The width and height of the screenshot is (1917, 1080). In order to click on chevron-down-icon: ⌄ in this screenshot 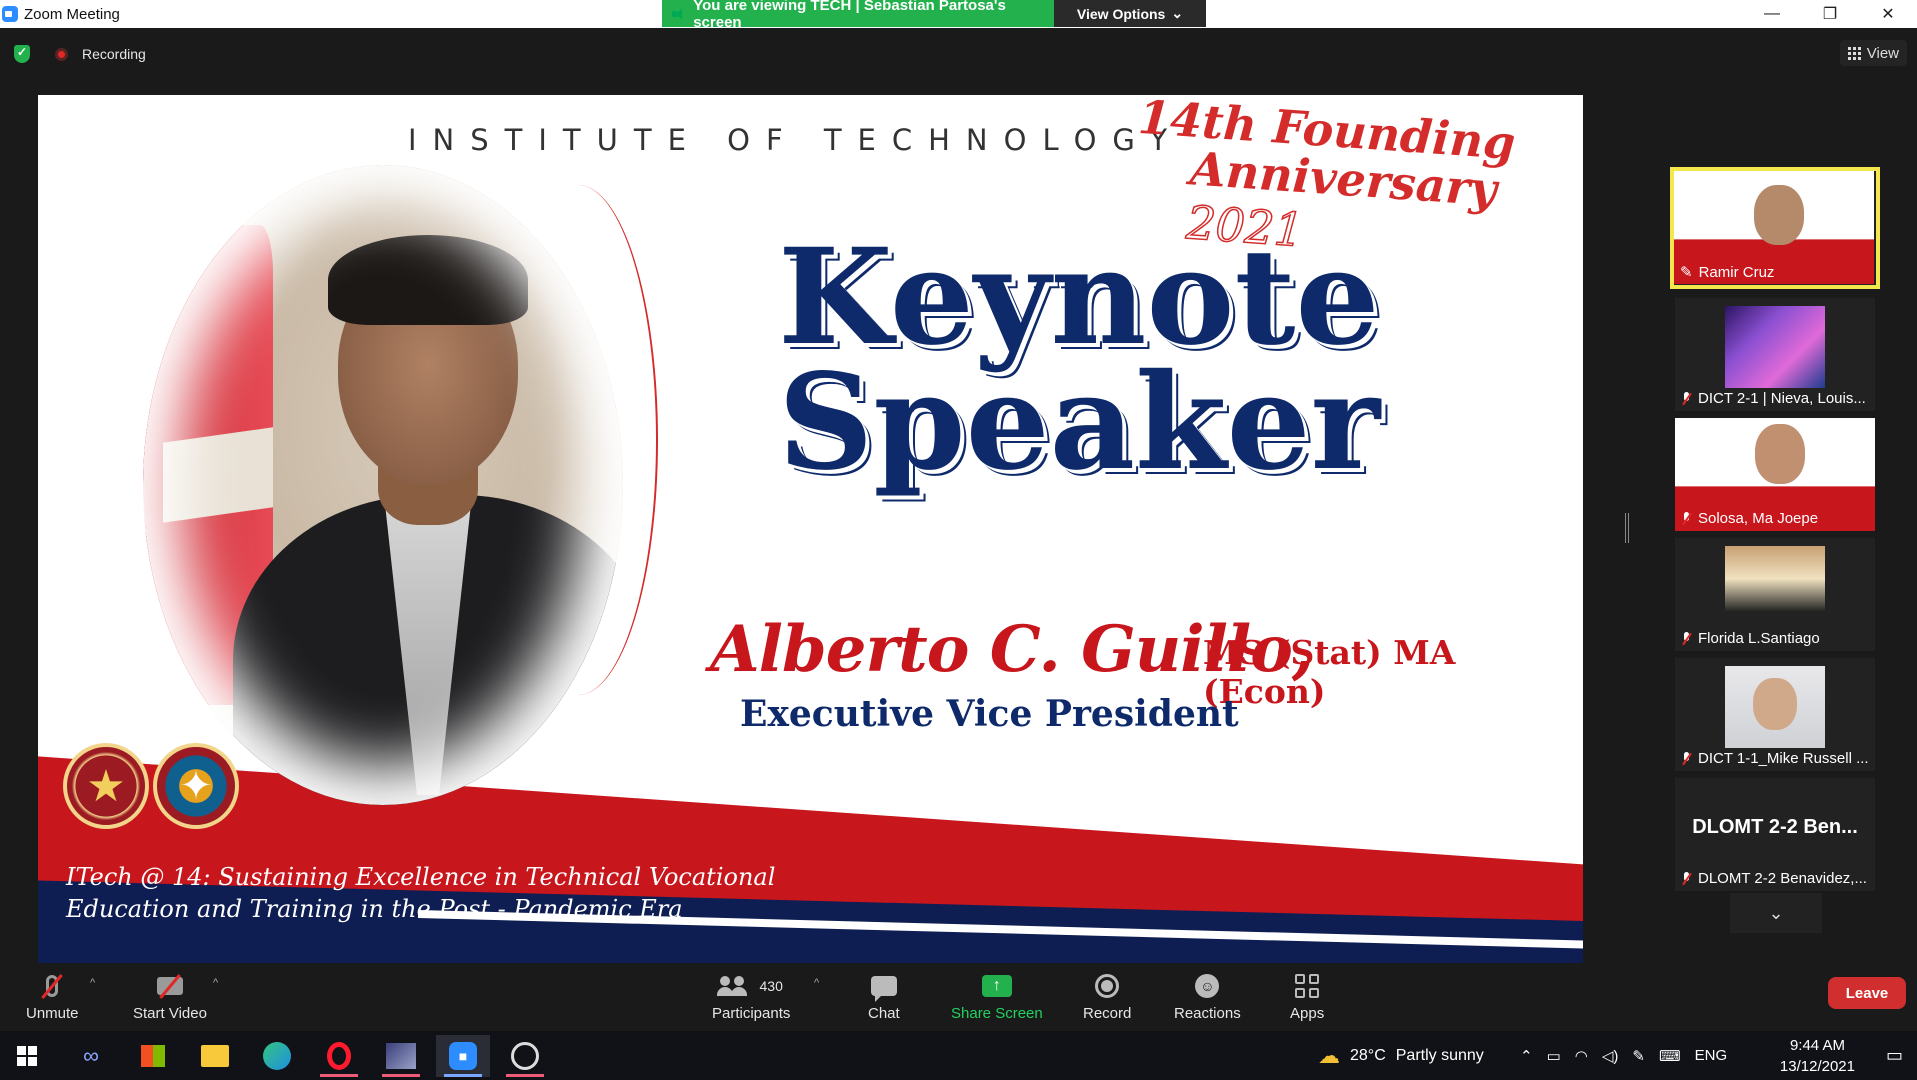, I will do `click(1776, 912)`.